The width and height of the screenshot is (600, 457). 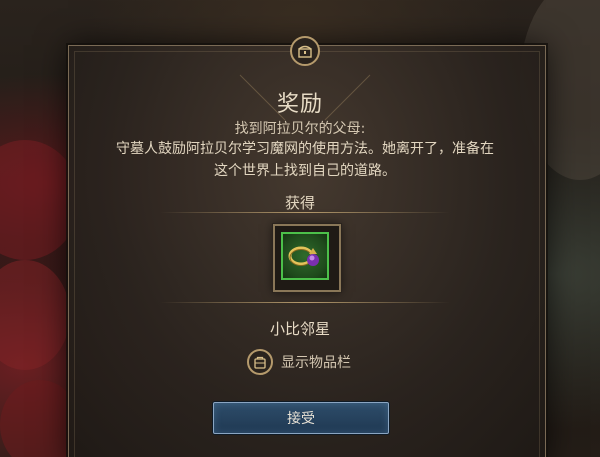 I want to click on background-foliage, so click(x=35, y=315).